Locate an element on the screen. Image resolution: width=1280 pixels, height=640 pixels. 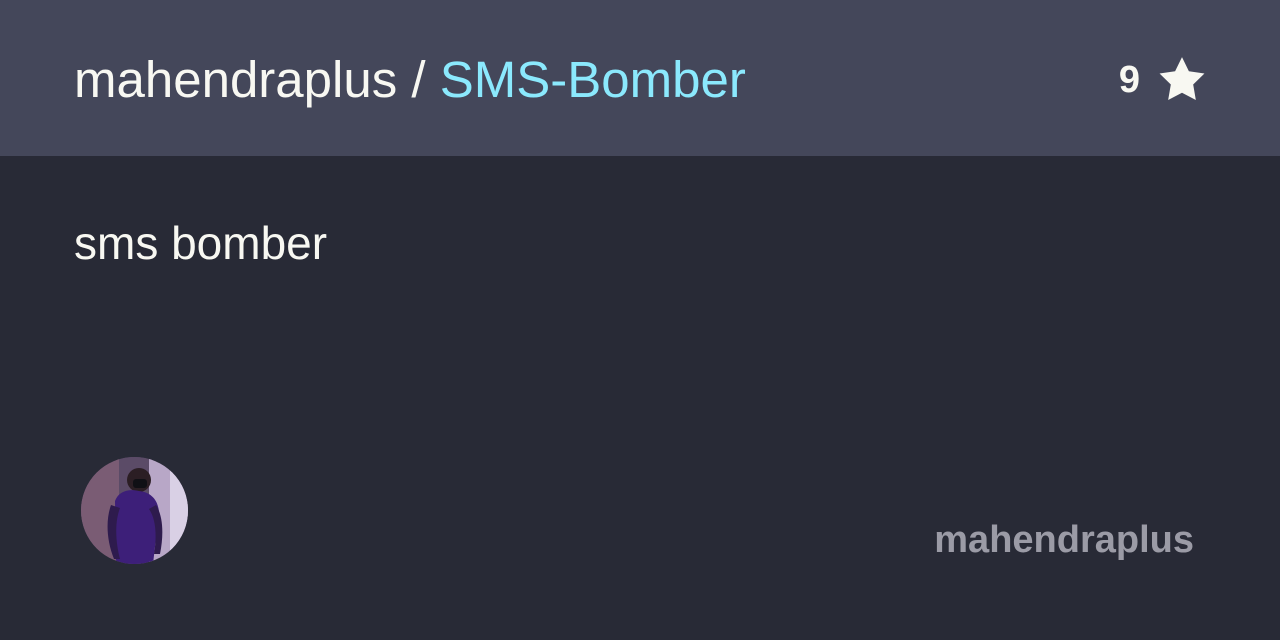
star-counter: 9 is located at coordinates (1164, 80).